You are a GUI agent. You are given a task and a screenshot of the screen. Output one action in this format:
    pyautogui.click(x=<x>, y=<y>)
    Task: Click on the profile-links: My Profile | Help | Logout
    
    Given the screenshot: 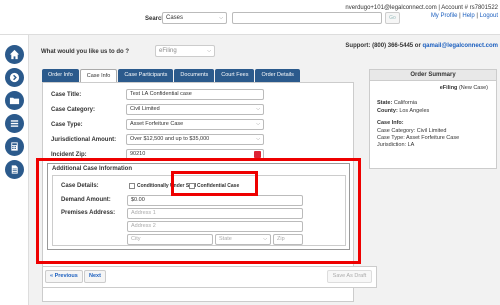 What is the action you would take?
    pyautogui.click(x=464, y=16)
    